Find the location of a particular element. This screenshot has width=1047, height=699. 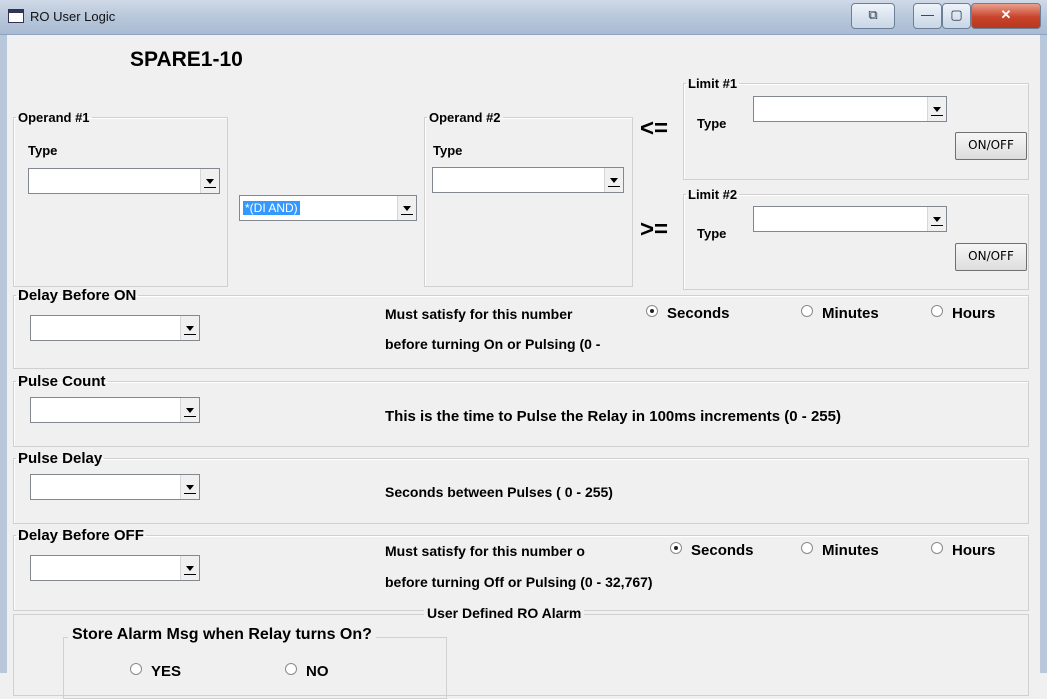

window-title: RO User Logic is located at coordinates (73, 16).